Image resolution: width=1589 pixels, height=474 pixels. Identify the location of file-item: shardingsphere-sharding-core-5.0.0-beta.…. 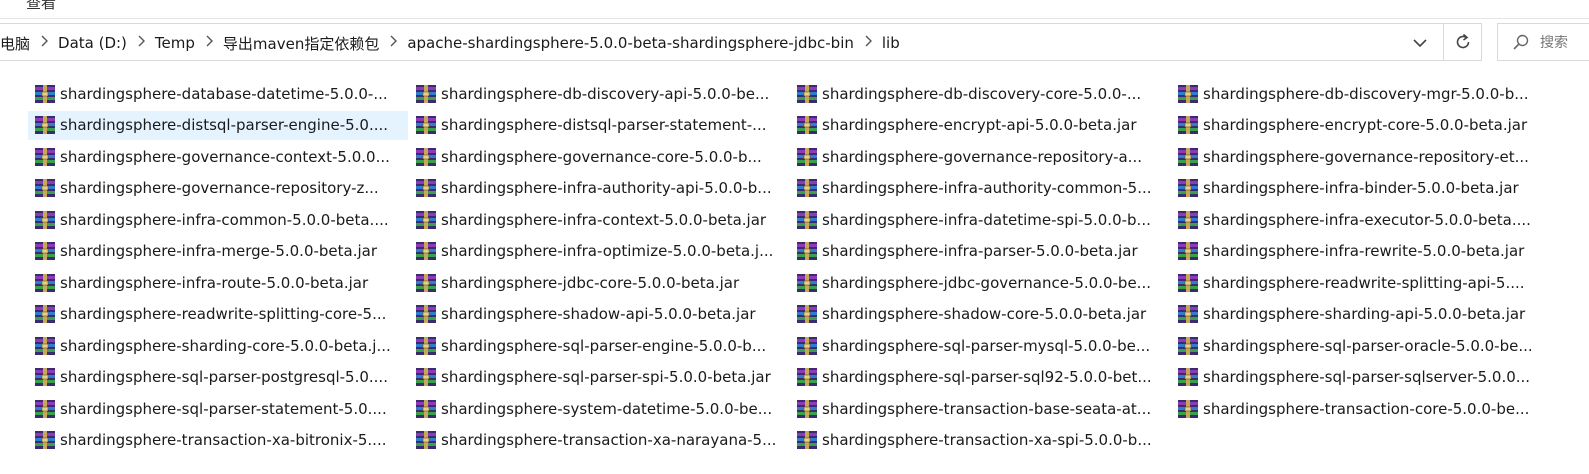
(218, 345).